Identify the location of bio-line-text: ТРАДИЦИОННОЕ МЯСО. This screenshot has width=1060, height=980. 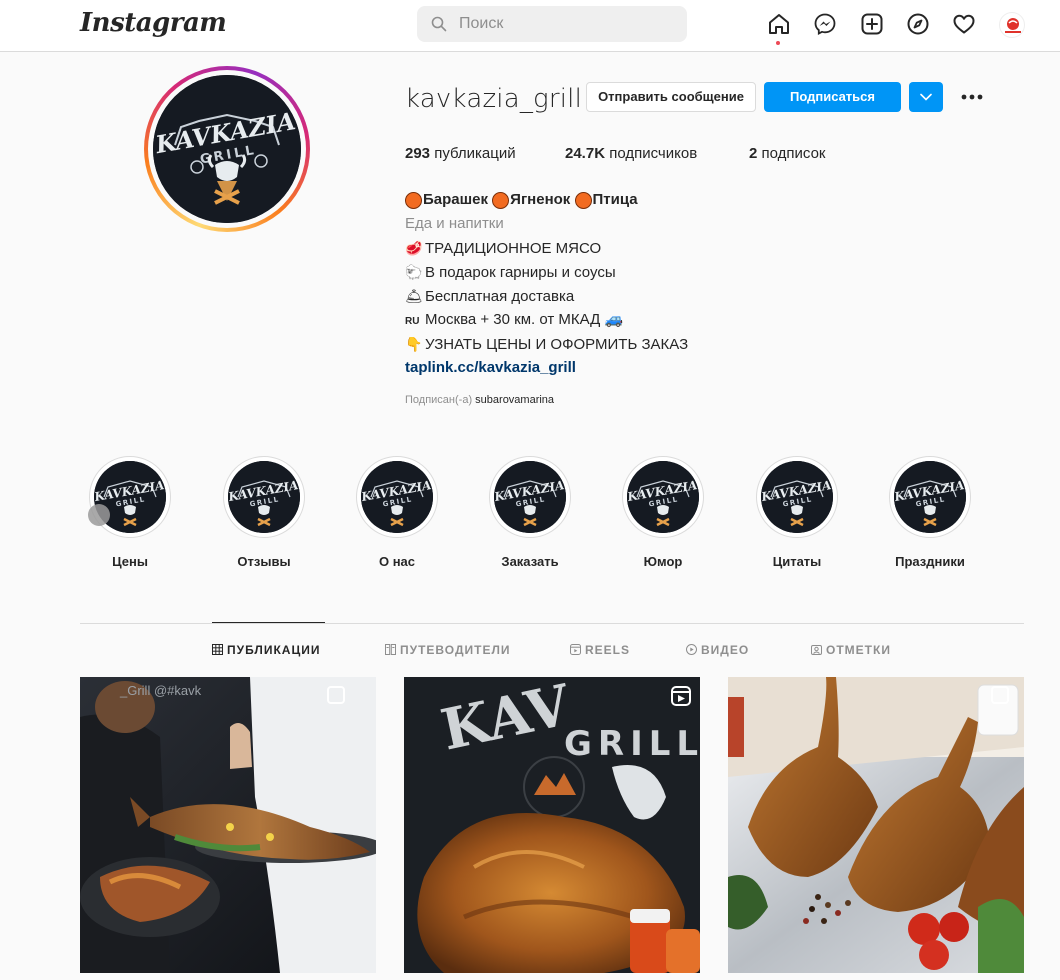
(513, 248).